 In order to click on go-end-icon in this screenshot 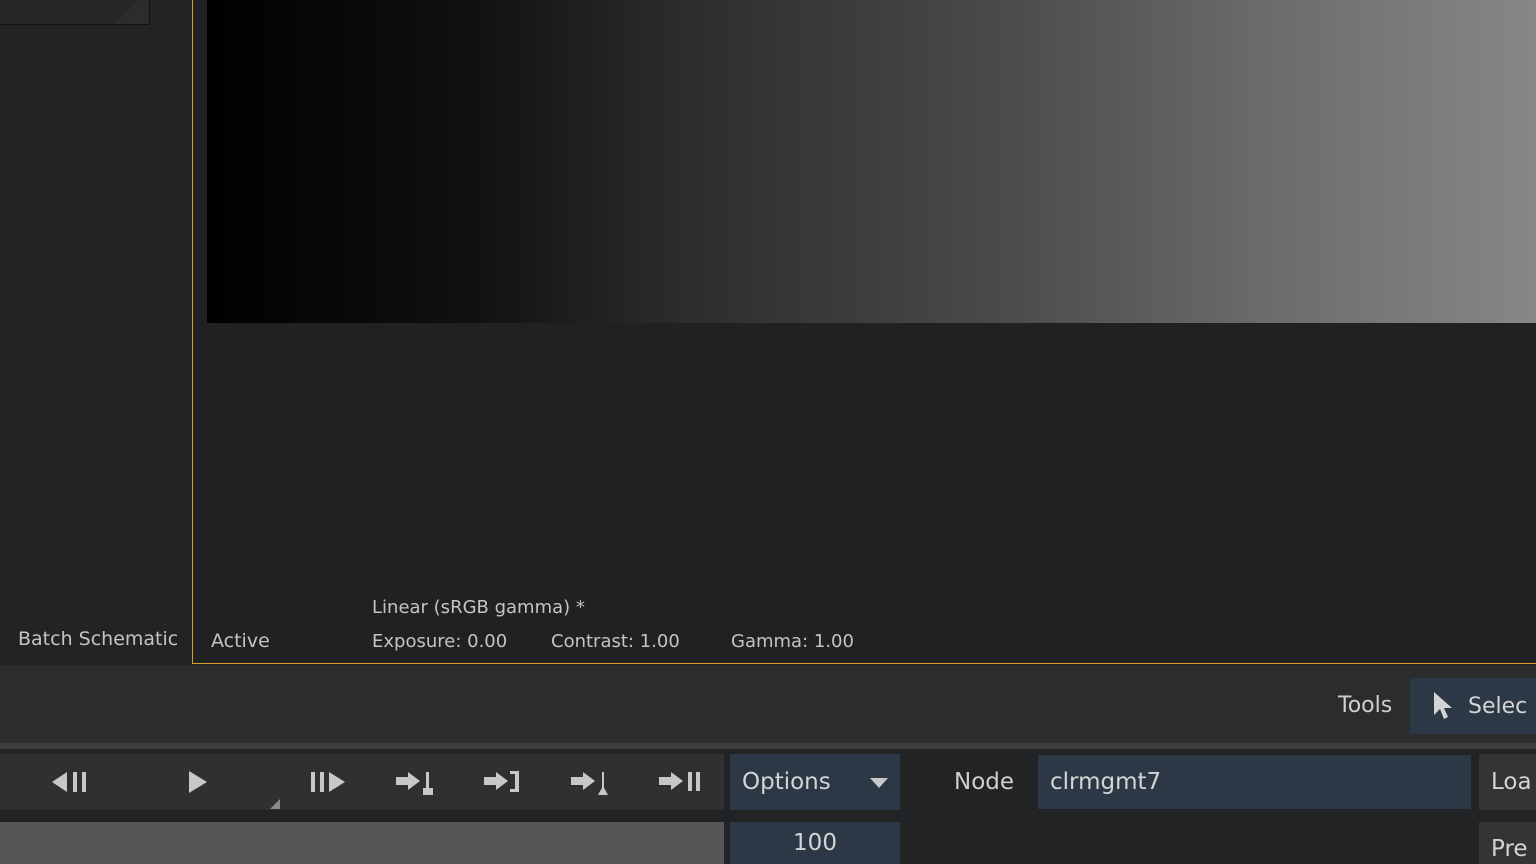, I will do `click(680, 782)`.